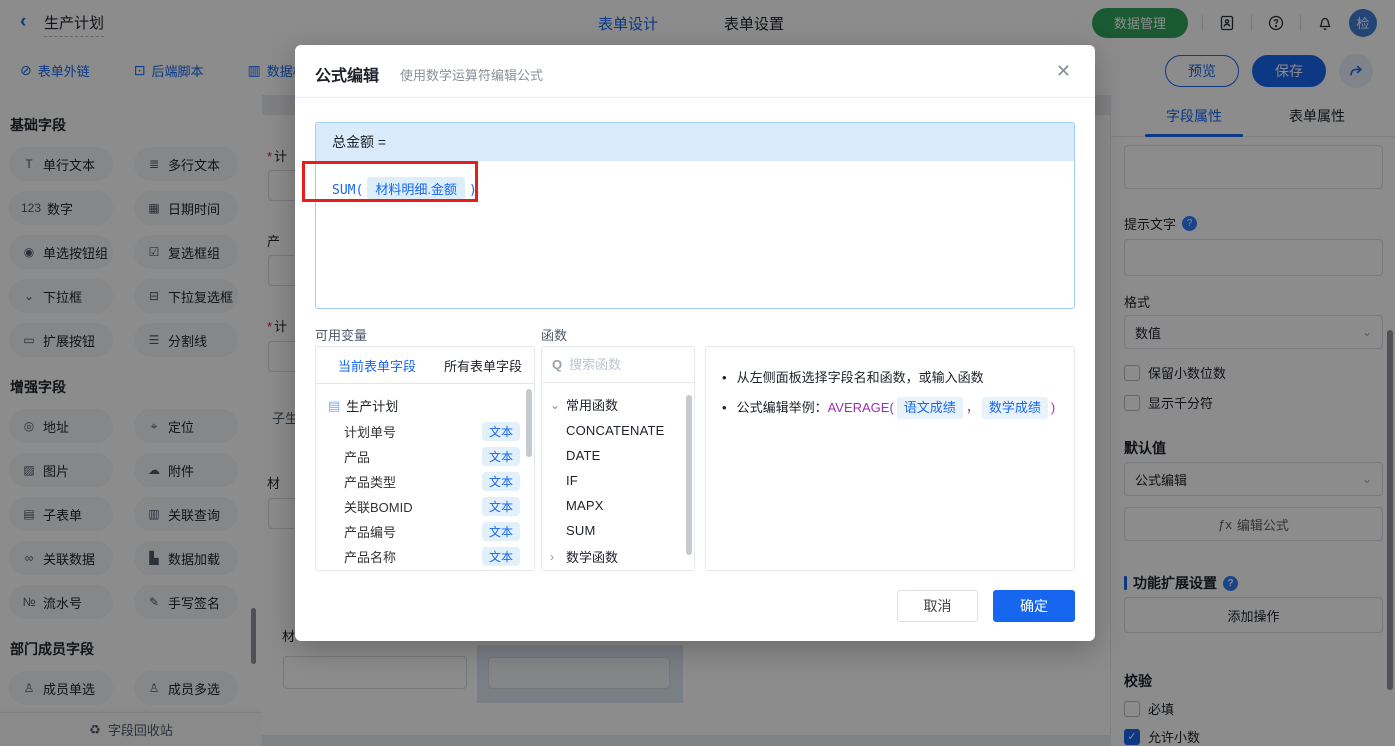  Describe the element at coordinates (618, 430) in the screenshot. I see `function-item: CONCATENATE` at that location.